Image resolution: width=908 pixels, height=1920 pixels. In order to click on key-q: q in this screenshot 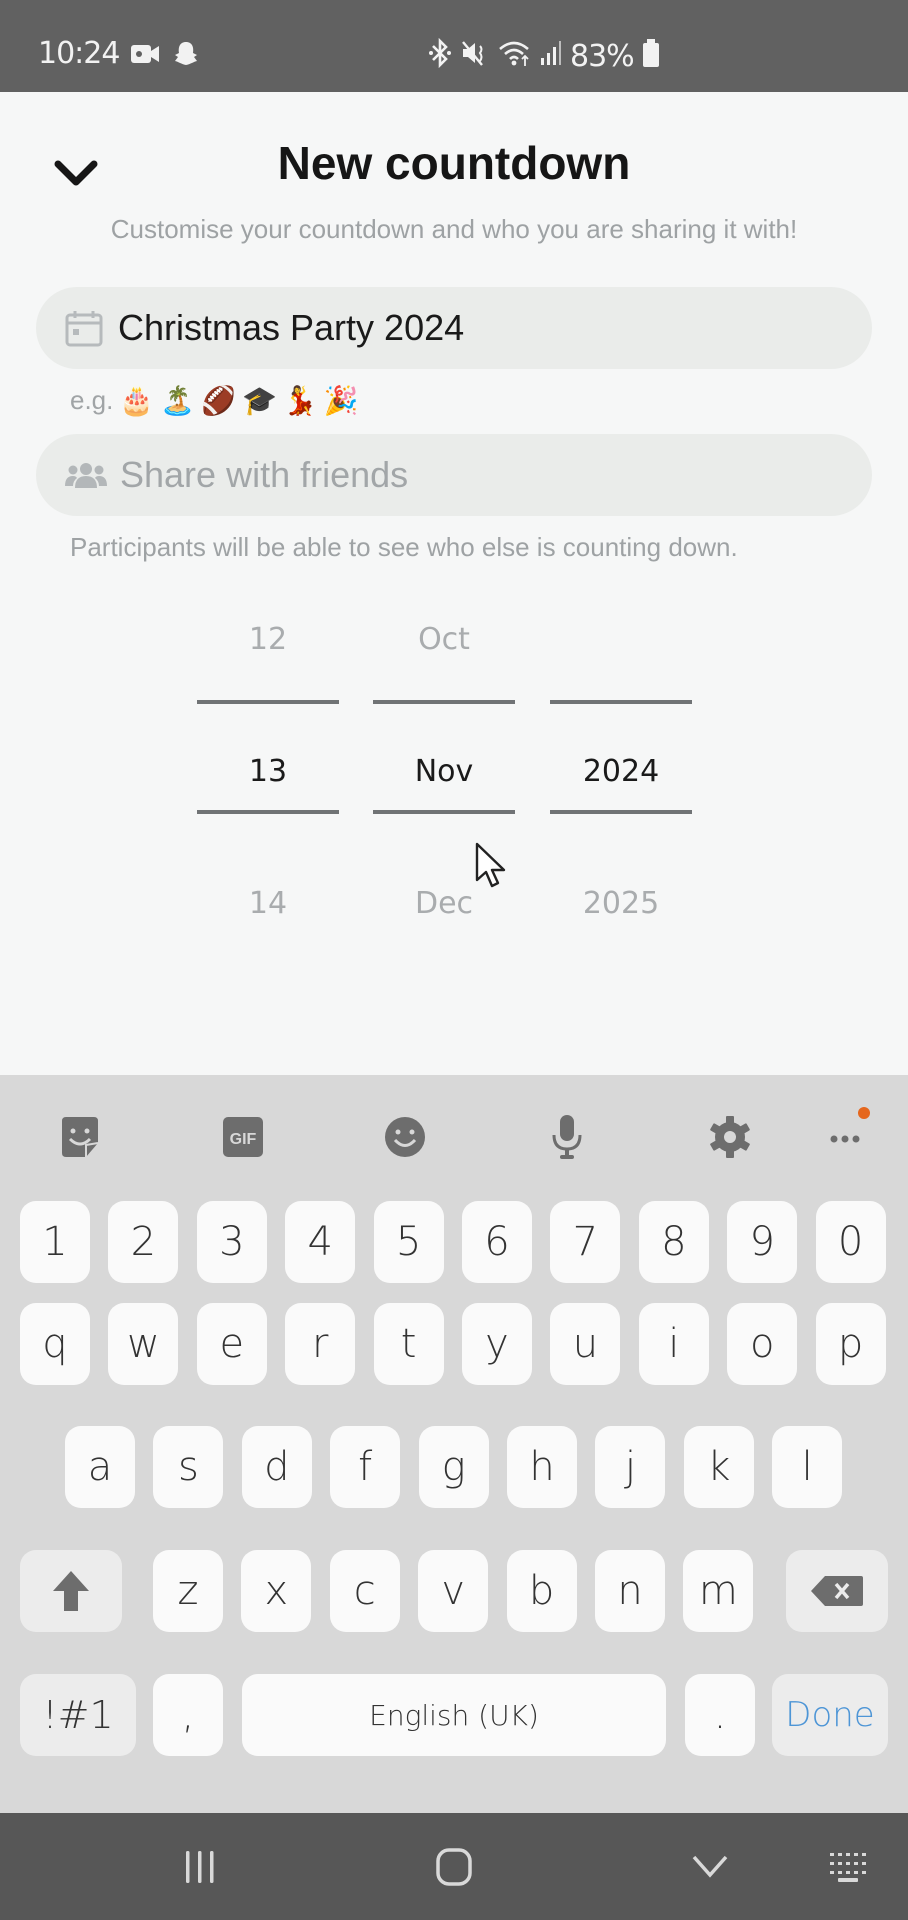, I will do `click(55, 1344)`.